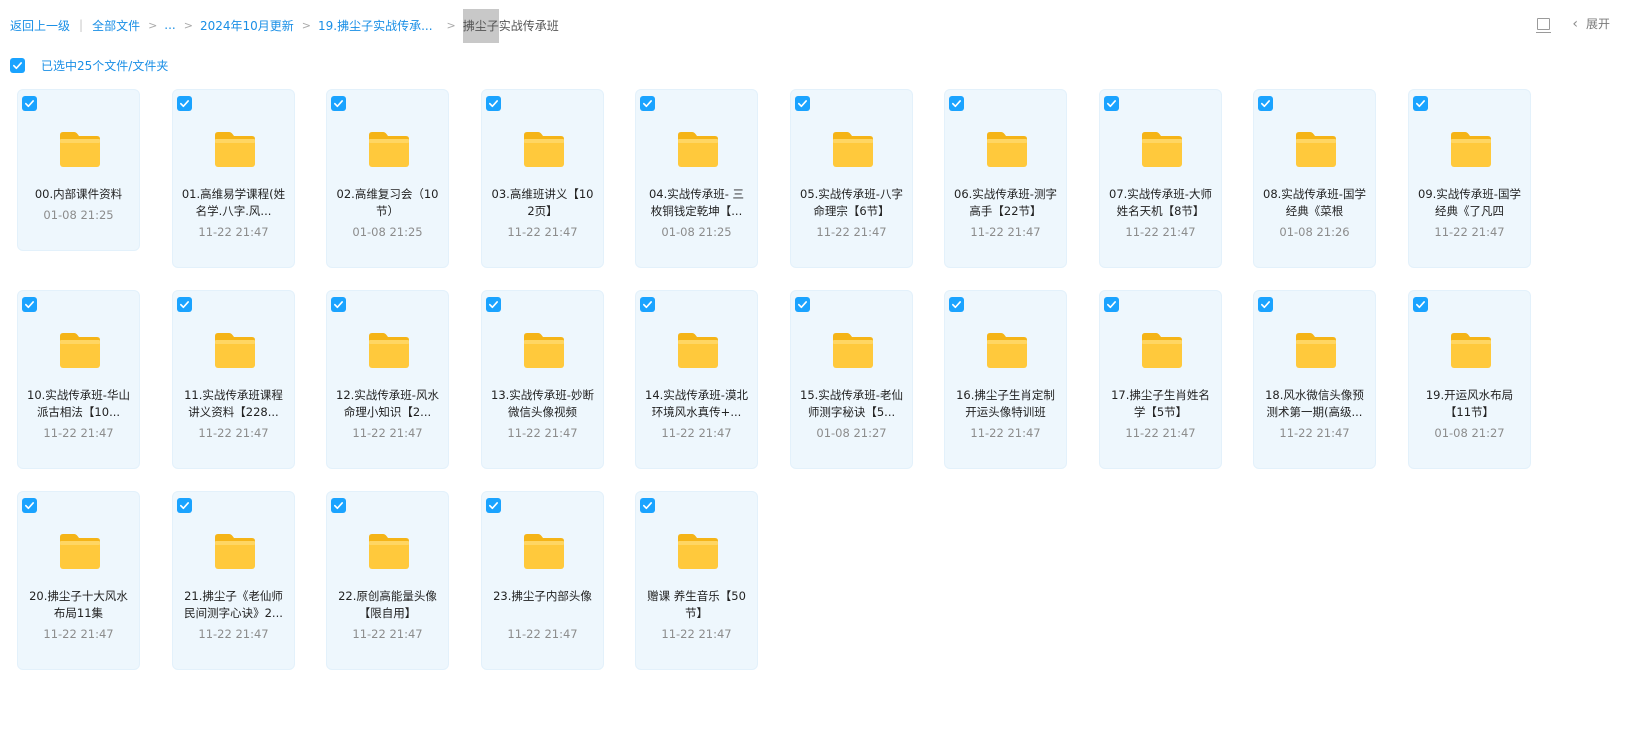 This screenshot has width=1626, height=736. Describe the element at coordinates (542, 580) in the screenshot. I see `folder-item: 23.拂尘子内部头像 11-22 21:47` at that location.